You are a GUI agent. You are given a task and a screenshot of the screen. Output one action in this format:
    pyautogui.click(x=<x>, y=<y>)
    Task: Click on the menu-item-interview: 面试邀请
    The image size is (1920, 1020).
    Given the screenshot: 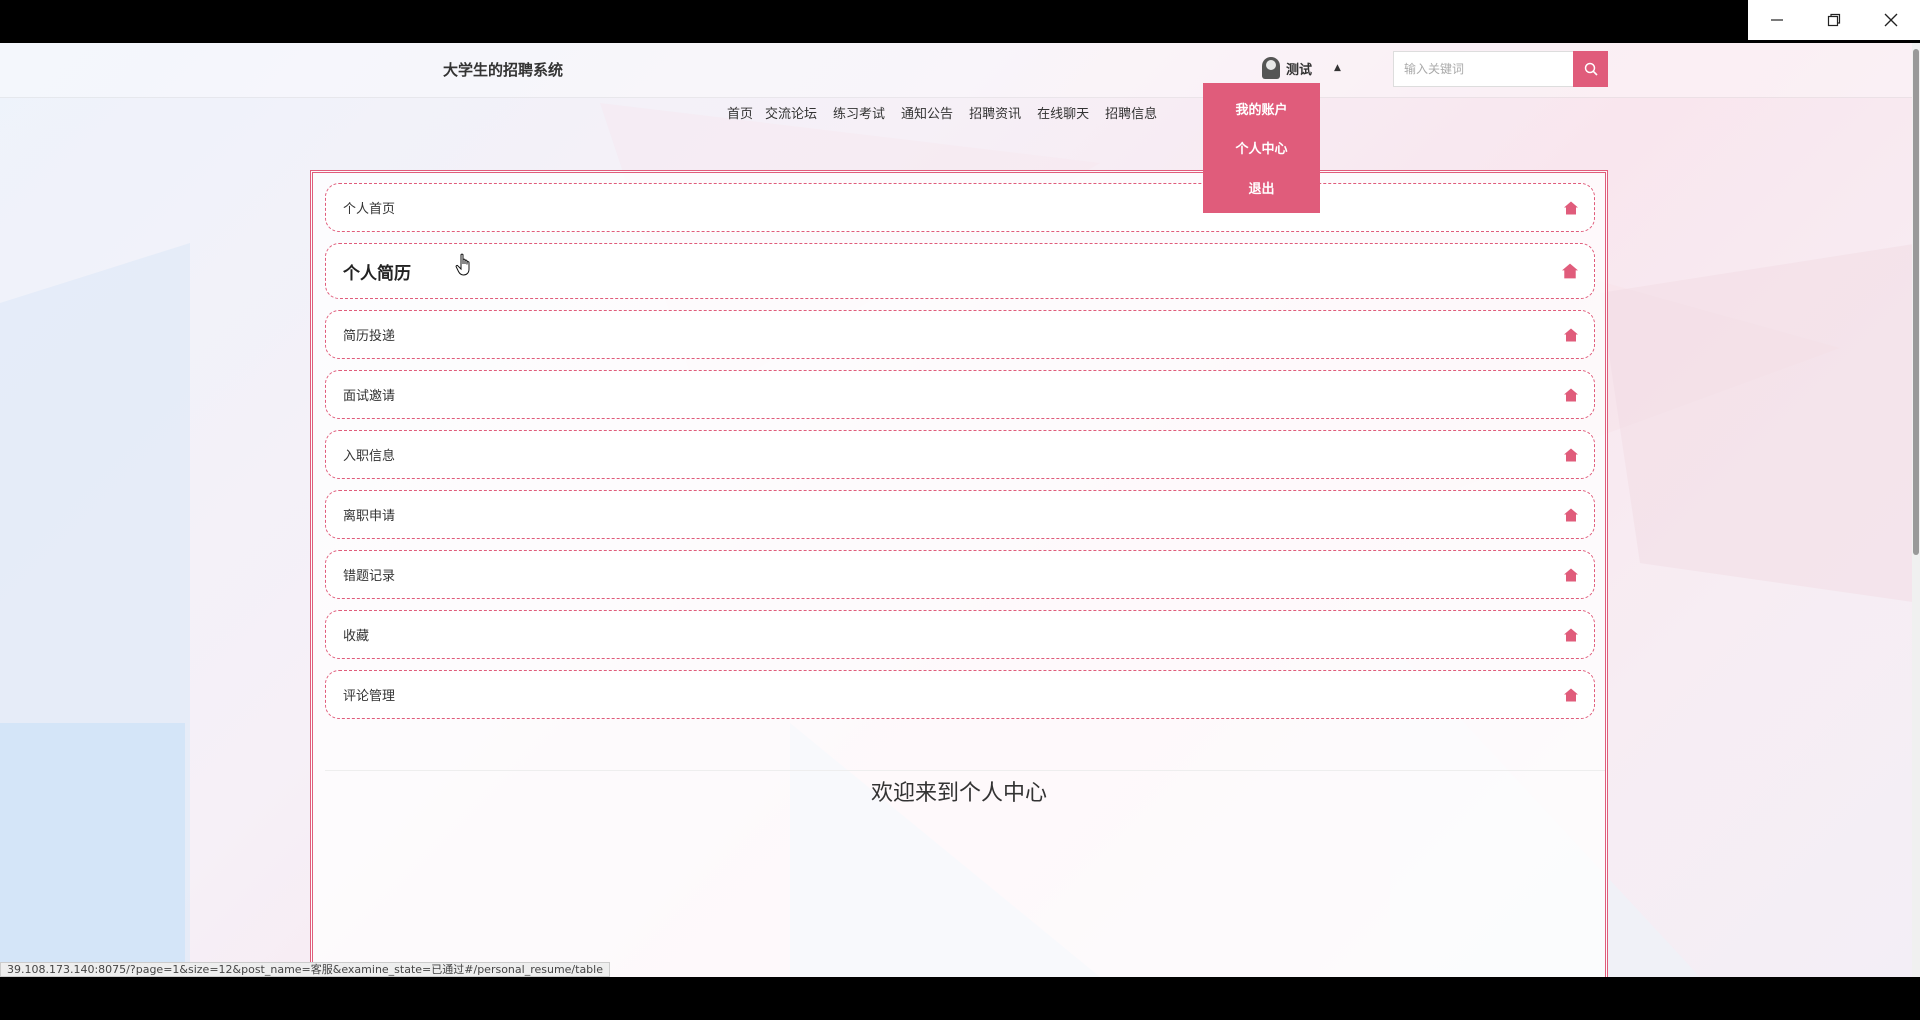 What is the action you would take?
    pyautogui.click(x=960, y=394)
    